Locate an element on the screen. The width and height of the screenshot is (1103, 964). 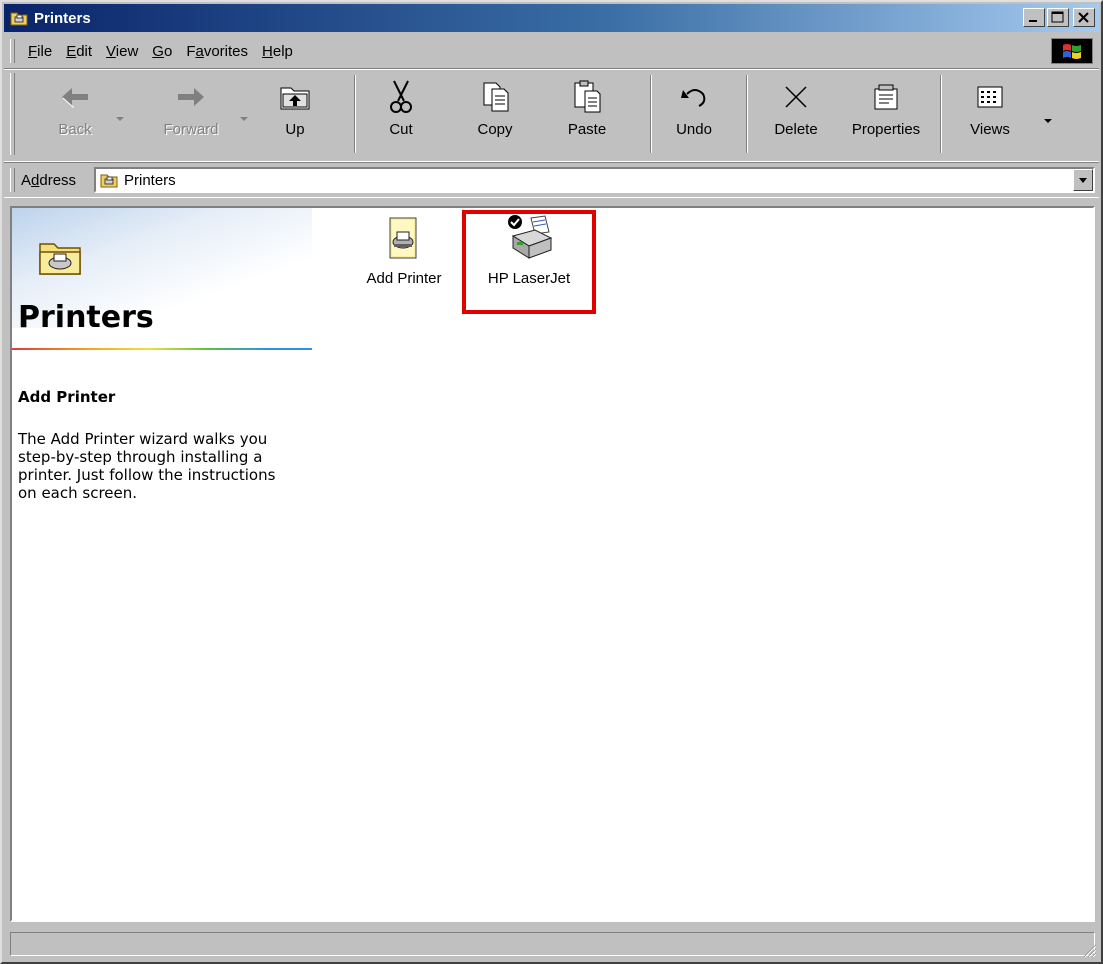
menu-go: Go is located at coordinates (162, 51).